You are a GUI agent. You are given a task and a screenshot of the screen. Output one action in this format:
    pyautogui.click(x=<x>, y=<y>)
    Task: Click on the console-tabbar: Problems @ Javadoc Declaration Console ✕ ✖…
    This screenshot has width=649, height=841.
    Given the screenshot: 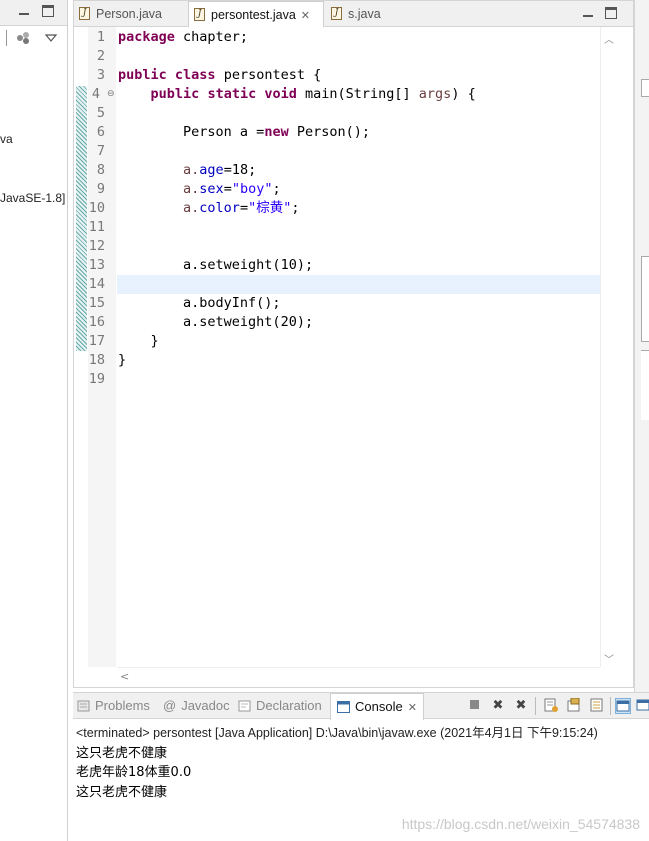 What is the action you would take?
    pyautogui.click(x=361, y=706)
    